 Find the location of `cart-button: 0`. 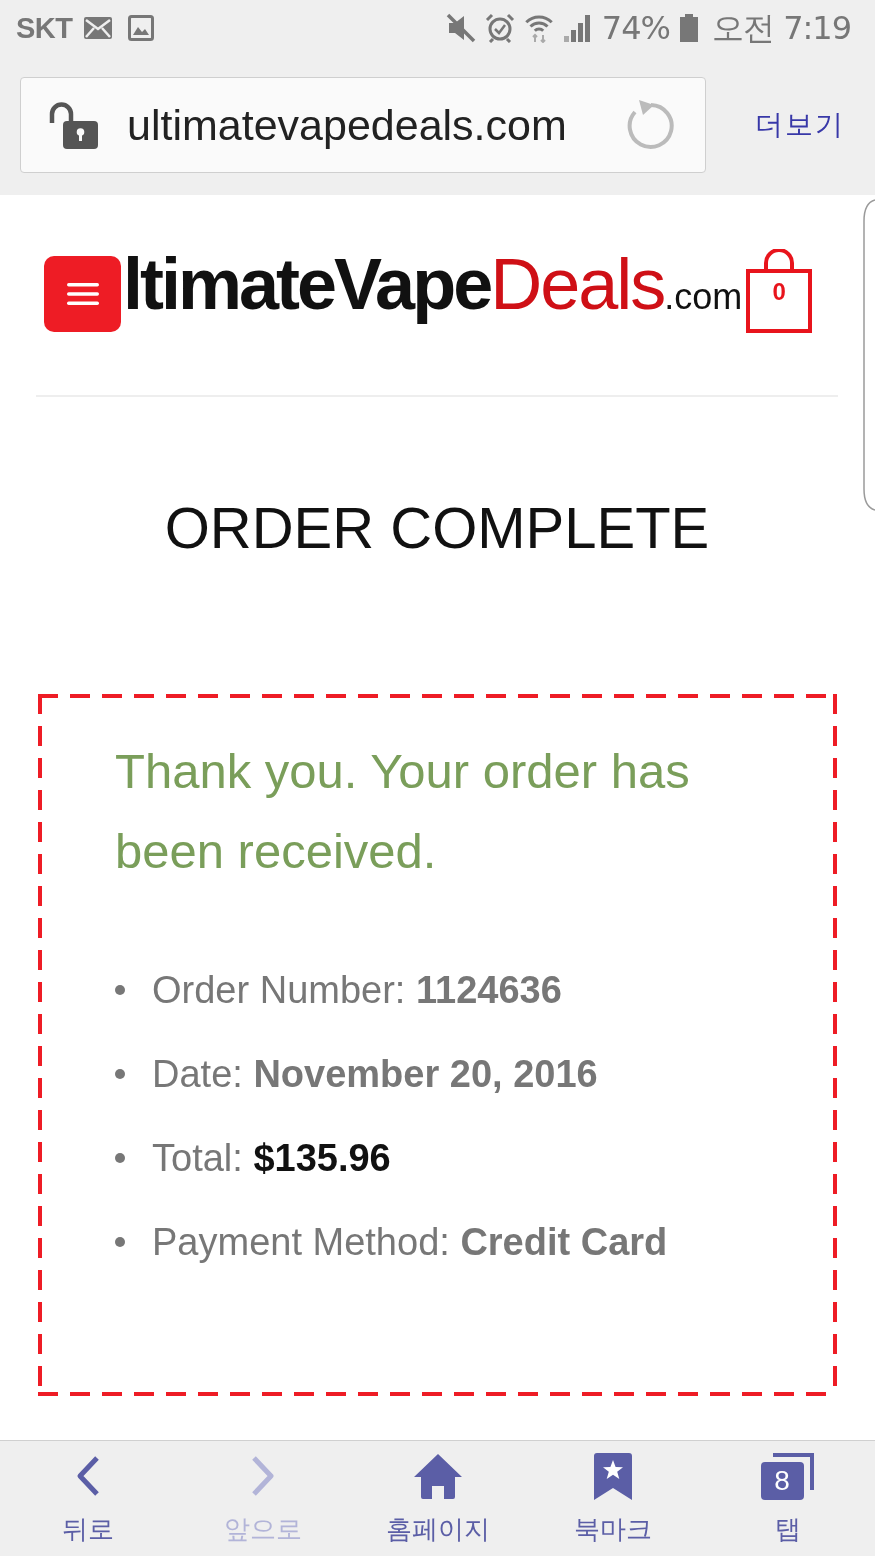

cart-button: 0 is located at coordinates (779, 291).